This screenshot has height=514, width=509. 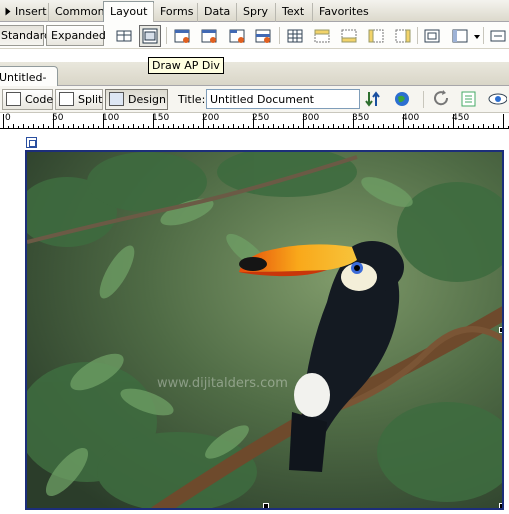 What do you see at coordinates (343, 12) in the screenshot?
I see `tab-favorites: Favorites` at bounding box center [343, 12].